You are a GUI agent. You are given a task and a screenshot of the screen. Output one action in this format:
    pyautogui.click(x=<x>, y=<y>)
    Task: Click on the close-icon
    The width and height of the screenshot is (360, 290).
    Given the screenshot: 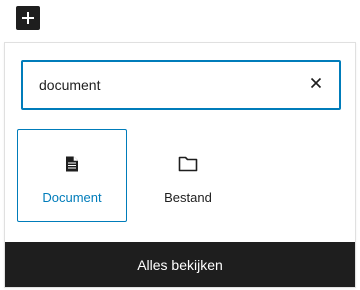 What is the action you would take?
    pyautogui.click(x=316, y=85)
    